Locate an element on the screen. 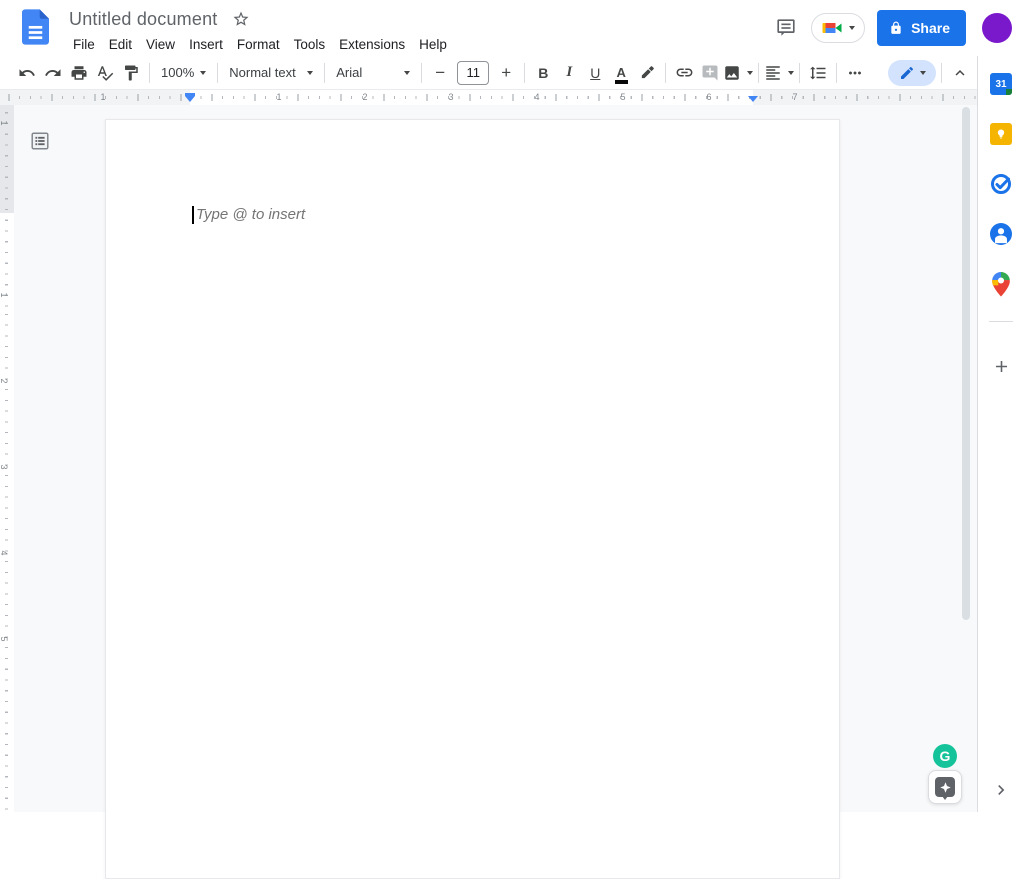 The height and width of the screenshot is (879, 1024). paragraph-style-select: Normal text is located at coordinates (271, 73).